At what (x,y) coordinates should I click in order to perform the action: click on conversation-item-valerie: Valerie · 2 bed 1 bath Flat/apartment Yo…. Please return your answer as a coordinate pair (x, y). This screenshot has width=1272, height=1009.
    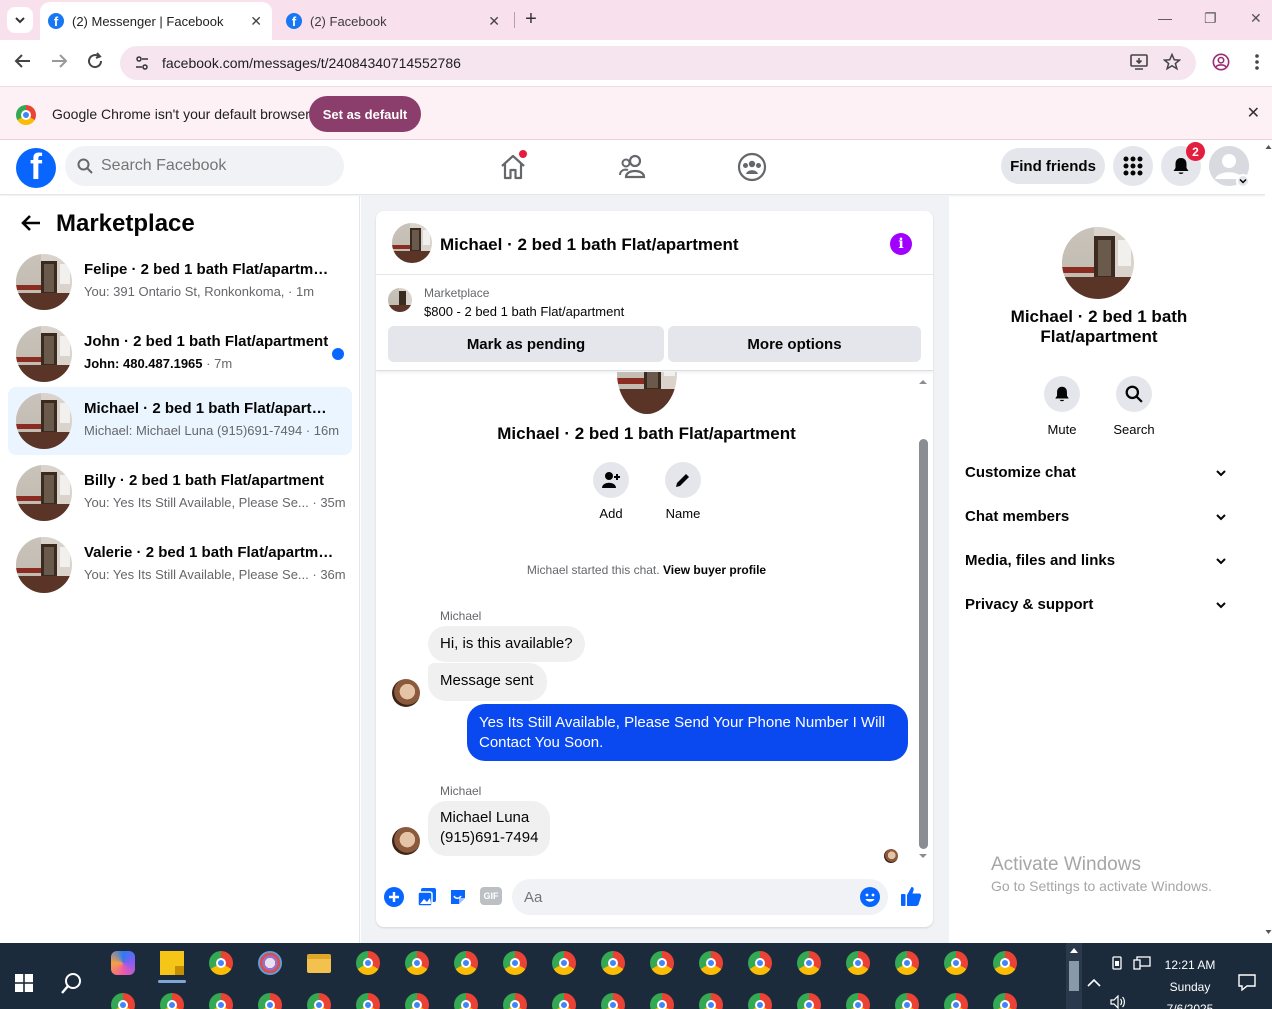
    Looking at the image, I should click on (180, 565).